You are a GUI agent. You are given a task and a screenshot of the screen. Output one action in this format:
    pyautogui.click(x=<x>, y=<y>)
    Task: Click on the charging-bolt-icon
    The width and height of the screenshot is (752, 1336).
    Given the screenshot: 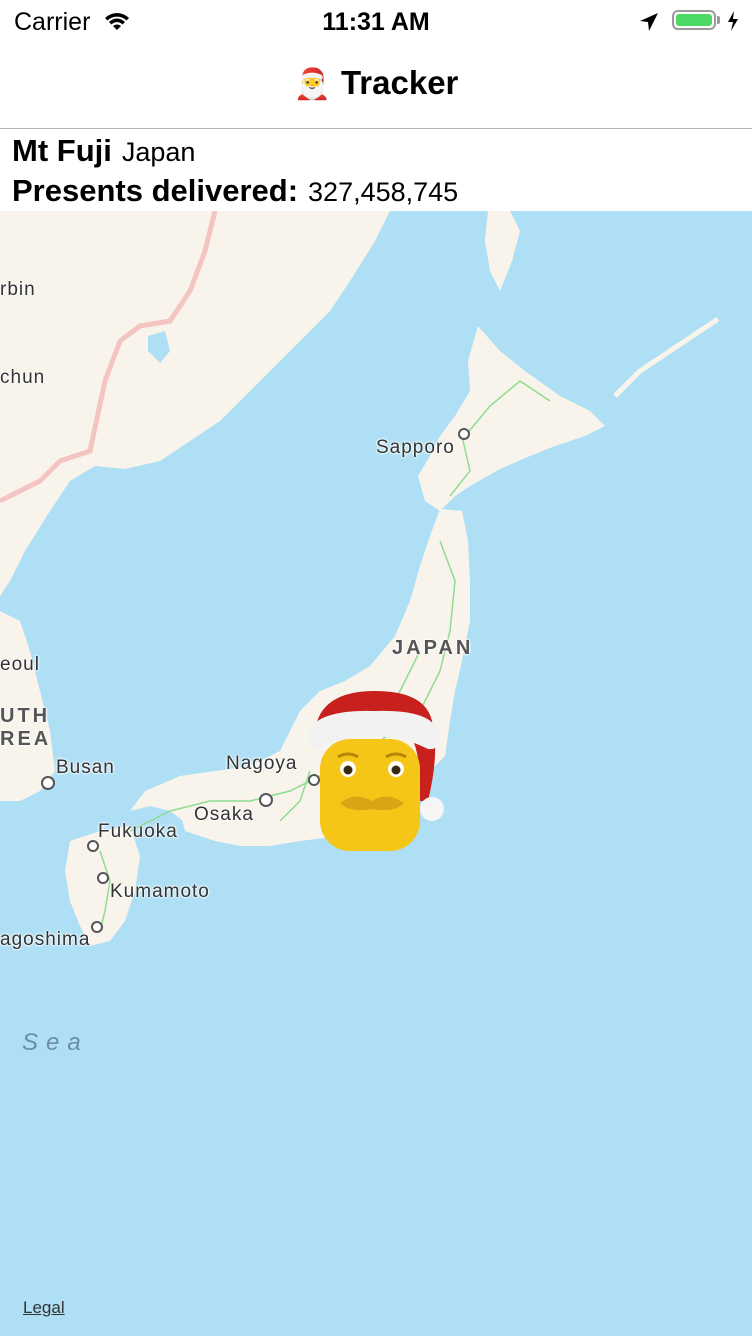 What is the action you would take?
    pyautogui.click(x=733, y=23)
    